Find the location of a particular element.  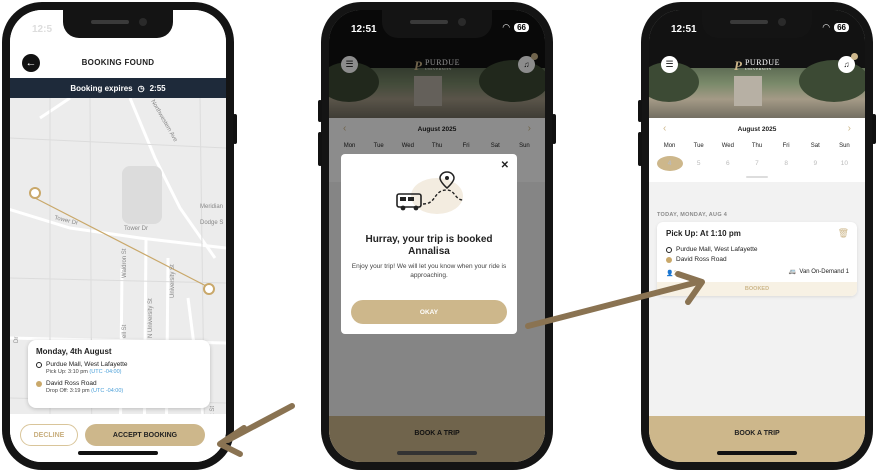

campus-photo is located at coordinates (757, 89).